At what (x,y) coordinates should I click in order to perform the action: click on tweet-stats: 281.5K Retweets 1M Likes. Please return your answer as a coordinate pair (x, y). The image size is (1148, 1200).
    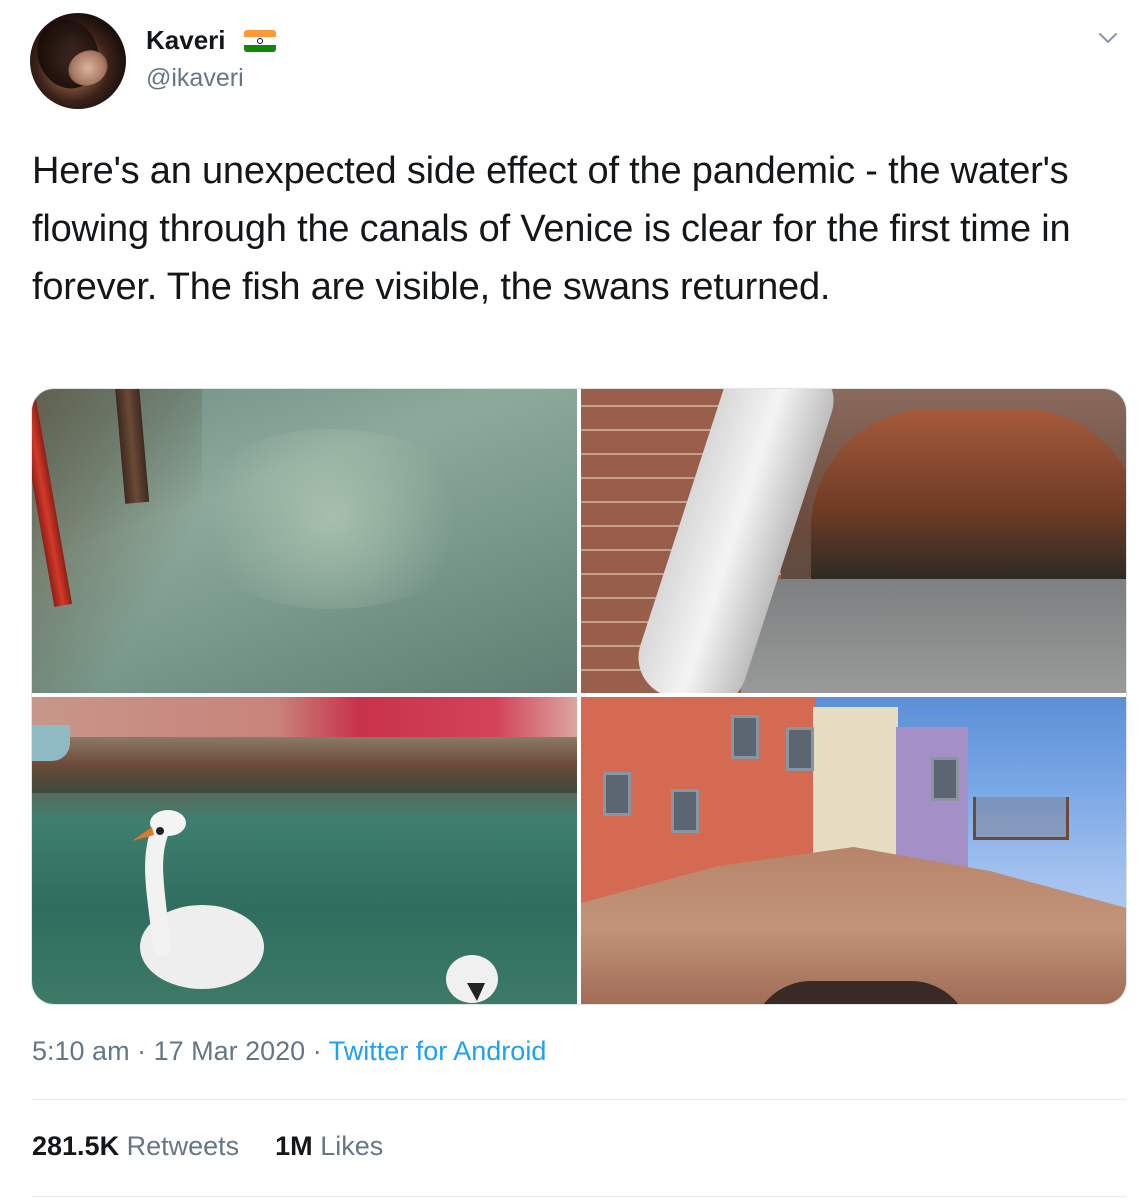
    Looking at the image, I should click on (207, 1146).